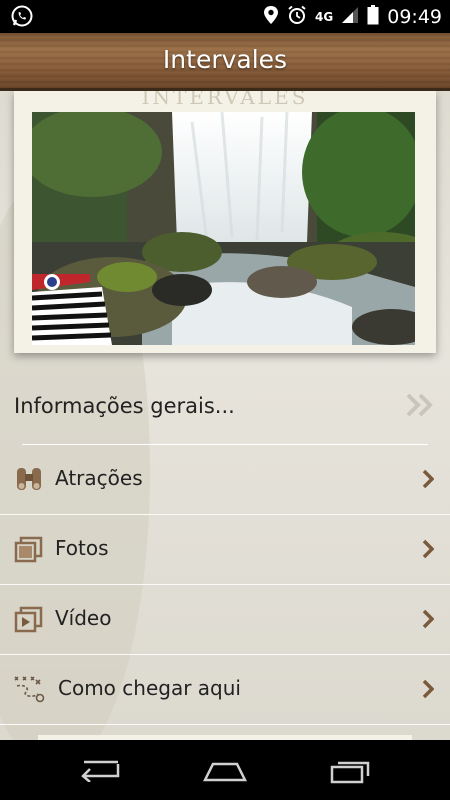  What do you see at coordinates (225, 620) in the screenshot?
I see `menu-item-video: Vídeo` at bounding box center [225, 620].